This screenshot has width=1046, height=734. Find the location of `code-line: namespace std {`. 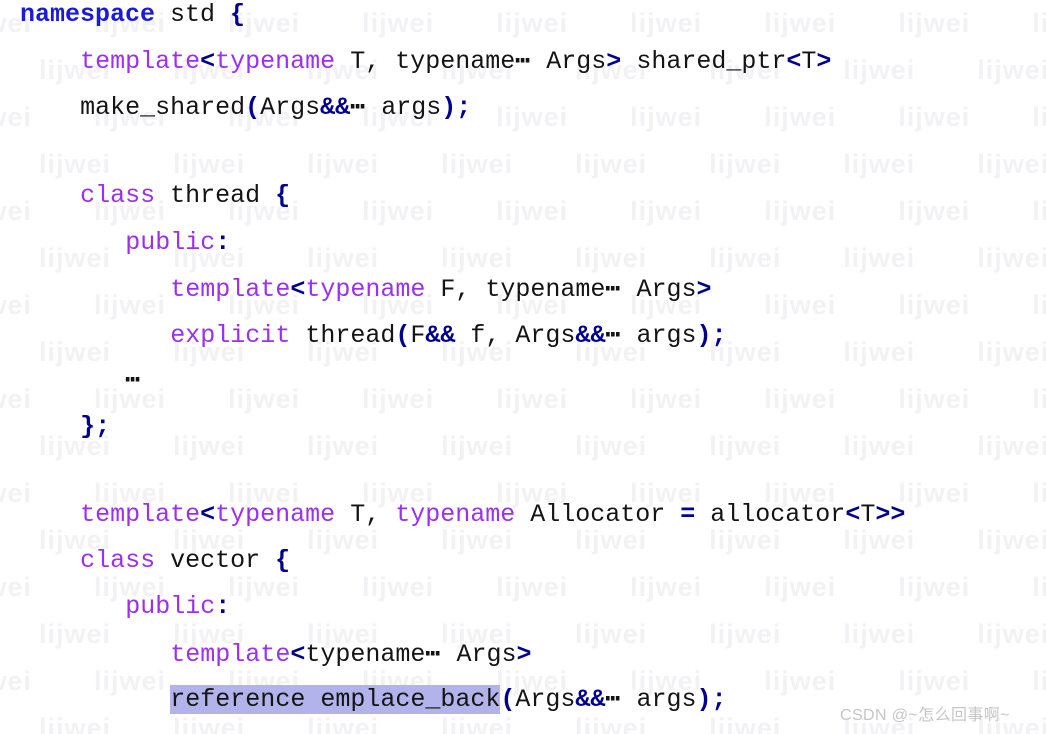

code-line: namespace std { is located at coordinates (132, 15).